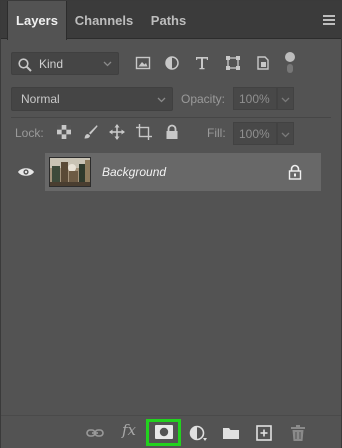 Image resolution: width=342 pixels, height=448 pixels. Describe the element at coordinates (329, 20) in the screenshot. I see `panel-menu-icon` at that location.